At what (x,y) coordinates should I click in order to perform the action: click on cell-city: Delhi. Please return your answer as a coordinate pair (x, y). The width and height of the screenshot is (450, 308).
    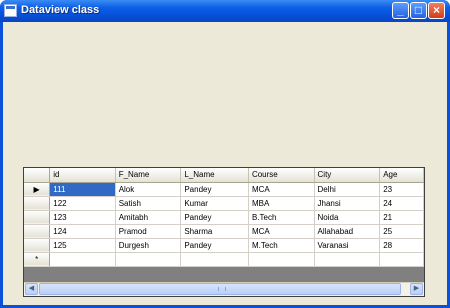
    Looking at the image, I should click on (347, 189).